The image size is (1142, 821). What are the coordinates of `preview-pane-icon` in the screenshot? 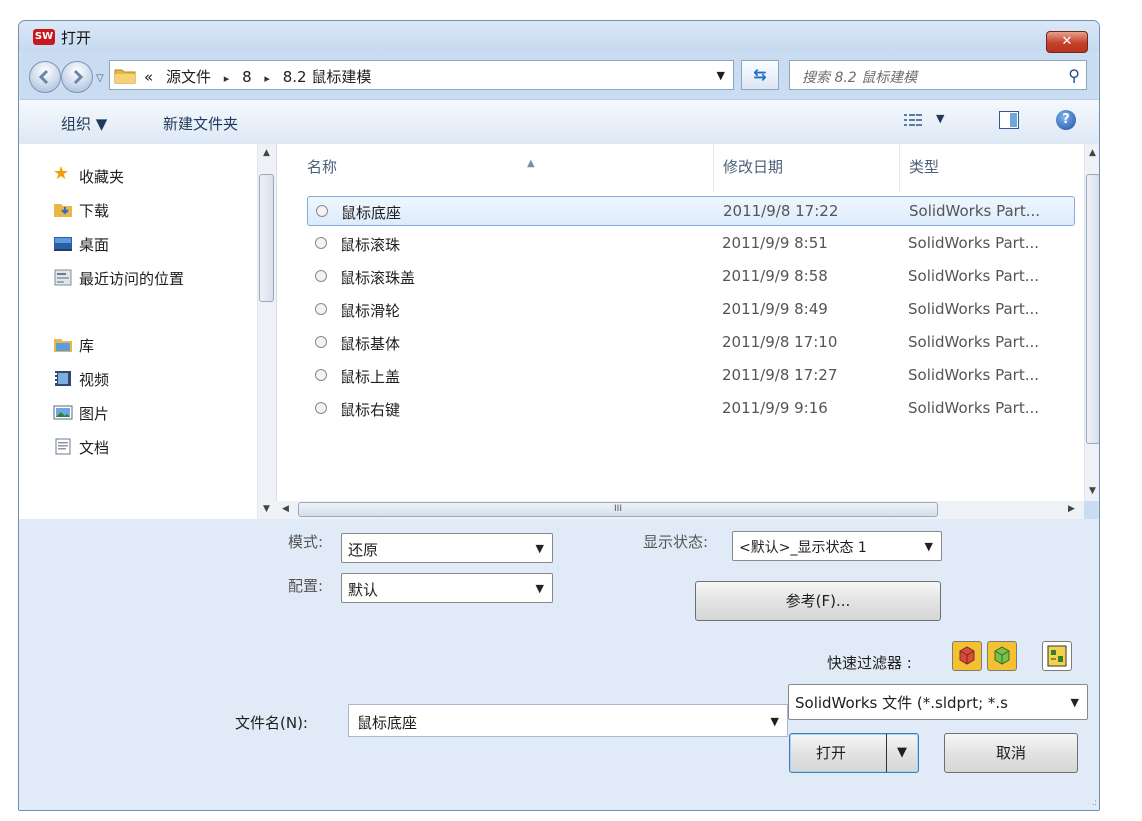 It's located at (1009, 120).